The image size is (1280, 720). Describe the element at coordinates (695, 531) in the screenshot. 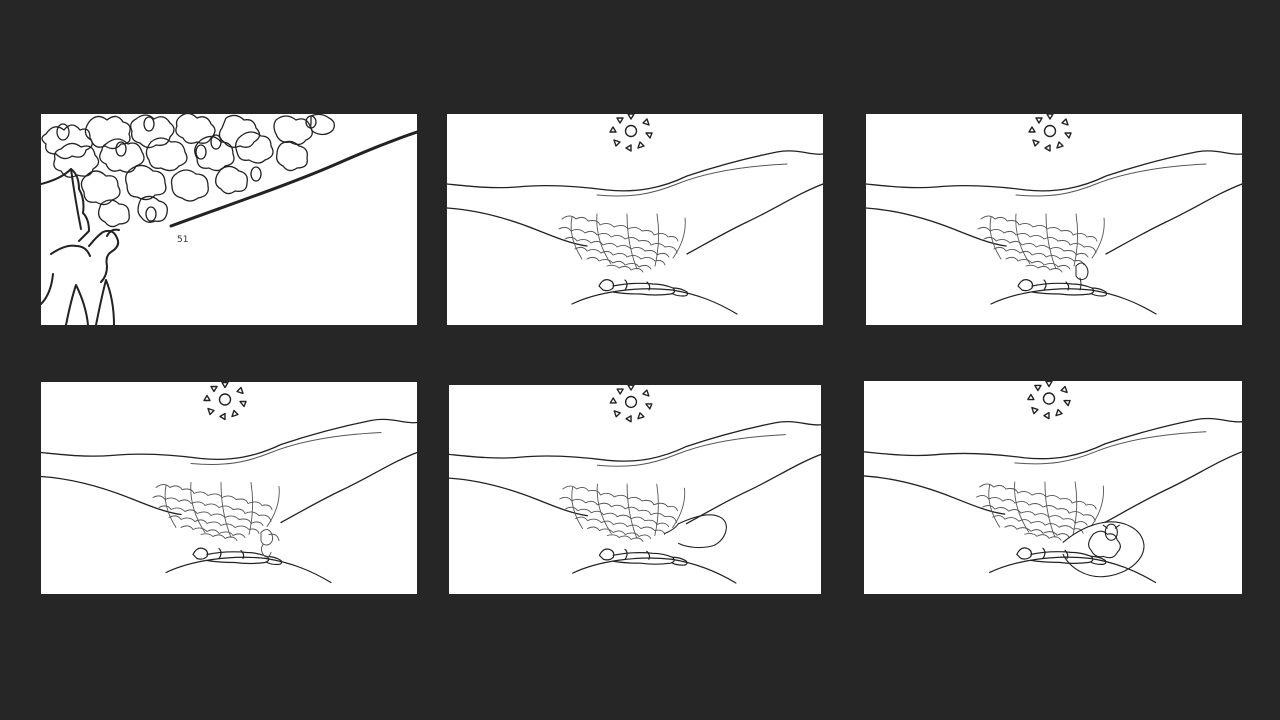

I see `thought-bubble-illustration` at that location.